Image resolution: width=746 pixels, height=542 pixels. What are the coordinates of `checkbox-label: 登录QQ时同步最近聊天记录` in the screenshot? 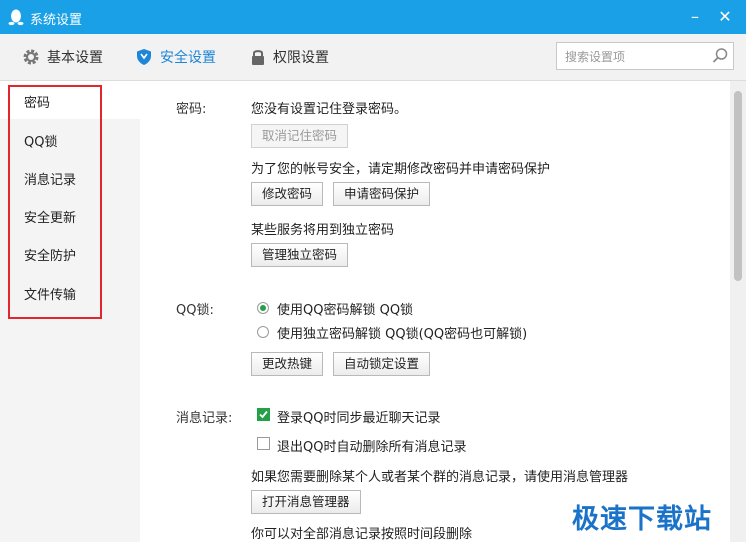 It's located at (359, 418).